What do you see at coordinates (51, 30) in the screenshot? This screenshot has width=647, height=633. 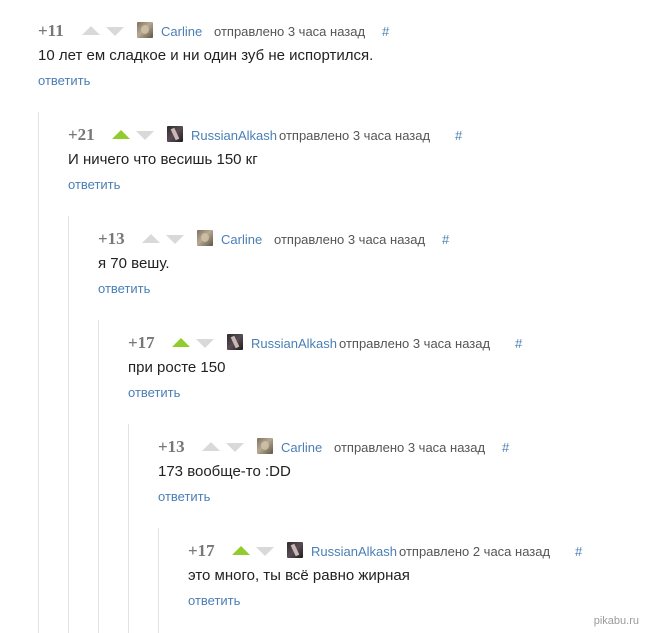 I see `comment-rating: +11` at bounding box center [51, 30].